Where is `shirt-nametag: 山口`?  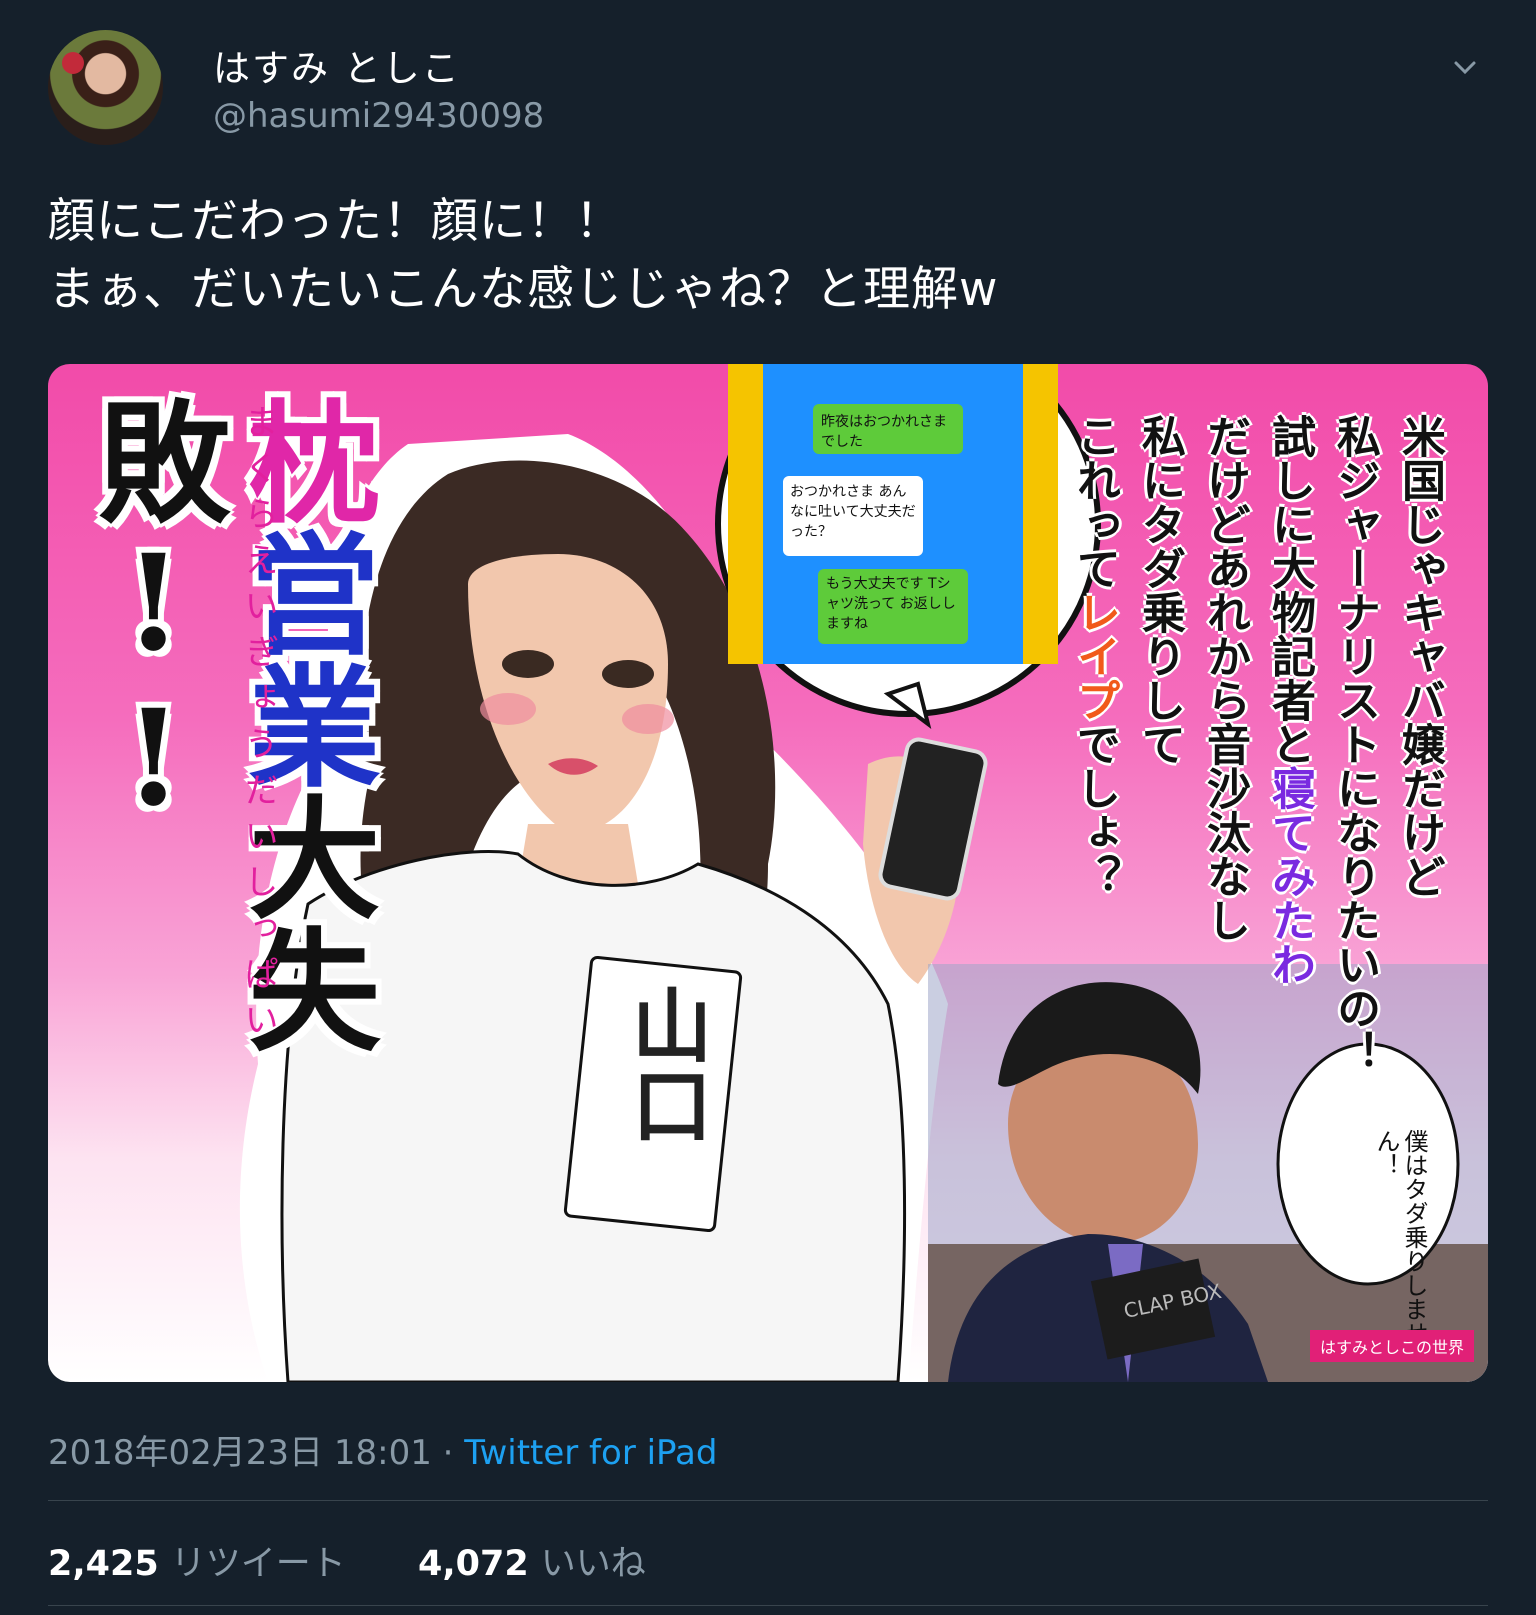 shirt-nametag: 山口 is located at coordinates (666, 1064).